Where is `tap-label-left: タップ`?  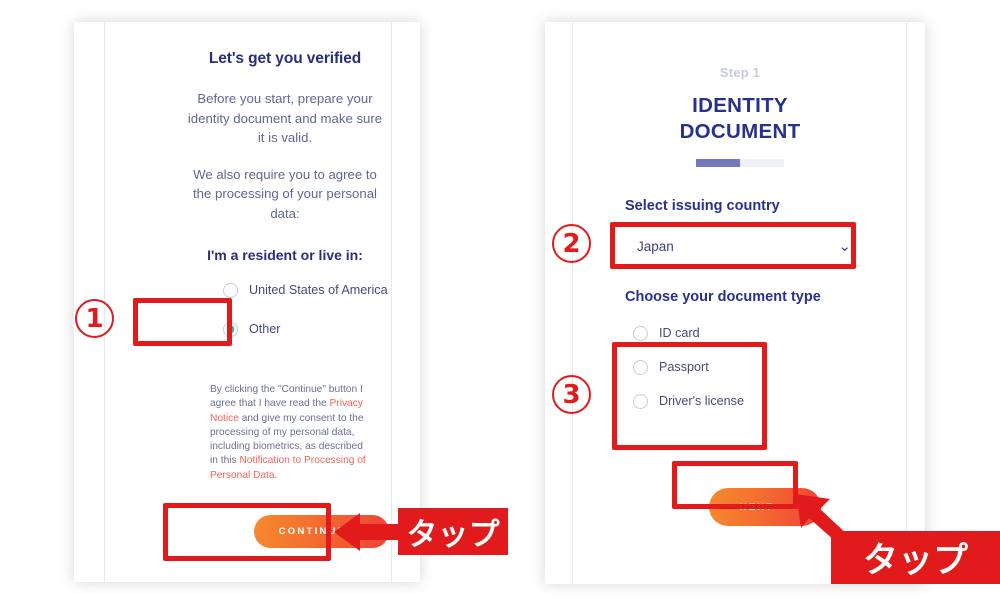
tap-label-left: タップ is located at coordinates (453, 531).